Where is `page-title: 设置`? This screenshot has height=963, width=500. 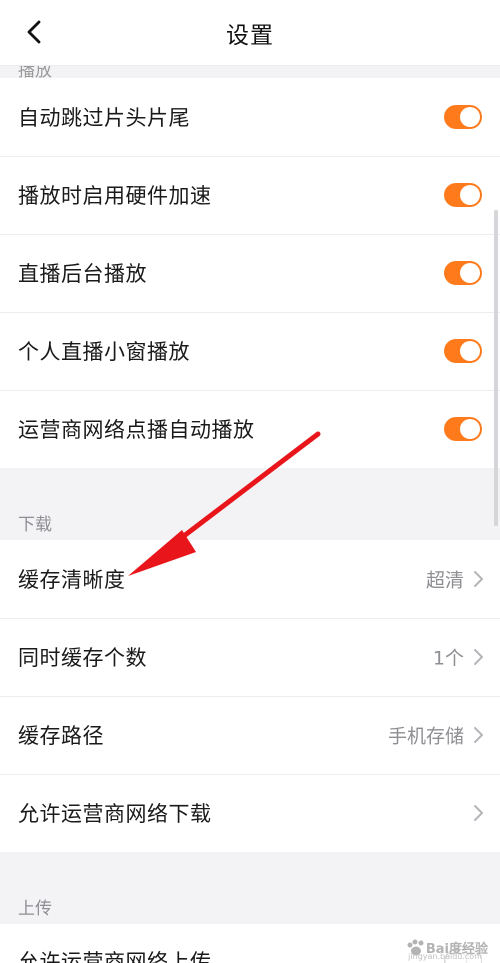
page-title: 设置 is located at coordinates (250, 36).